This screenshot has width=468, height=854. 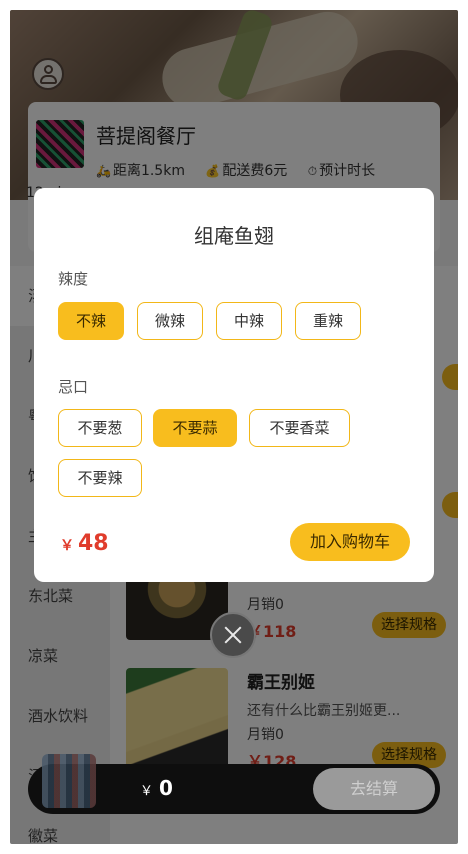 What do you see at coordinates (350, 542) in the screenshot?
I see `add-to-cart-button: 加入购物车` at bounding box center [350, 542].